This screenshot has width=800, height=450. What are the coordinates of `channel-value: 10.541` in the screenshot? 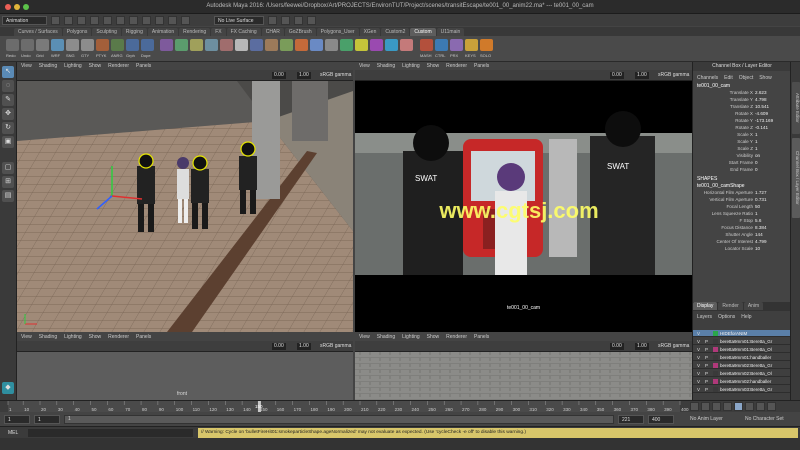 It's located at (762, 106).